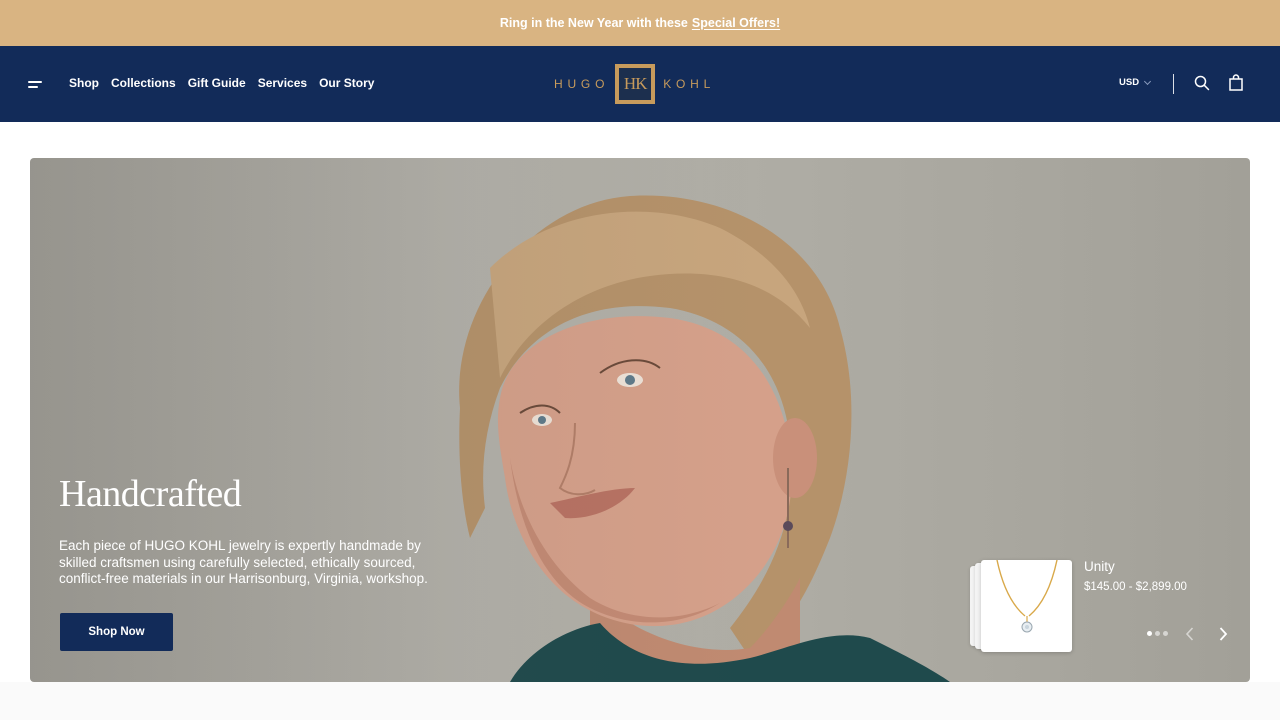 The width and height of the screenshot is (1280, 720). What do you see at coordinates (84, 83) in the screenshot?
I see `nav-shop: Shop` at bounding box center [84, 83].